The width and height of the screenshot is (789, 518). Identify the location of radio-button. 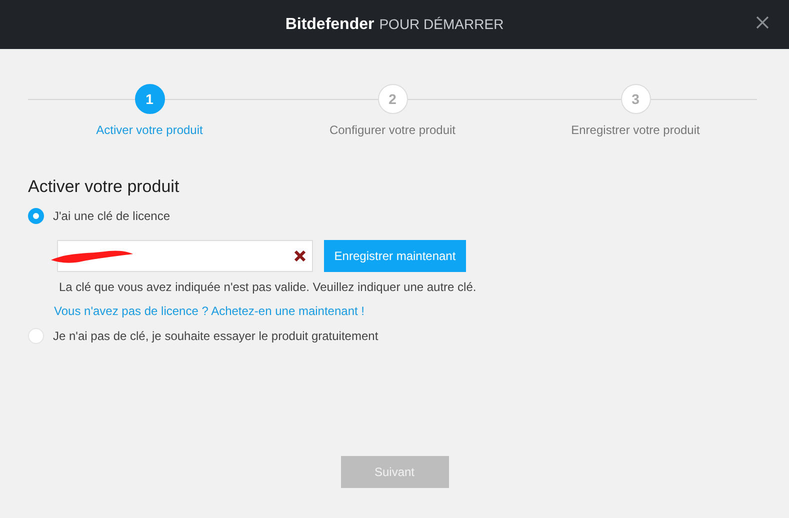
(36, 216).